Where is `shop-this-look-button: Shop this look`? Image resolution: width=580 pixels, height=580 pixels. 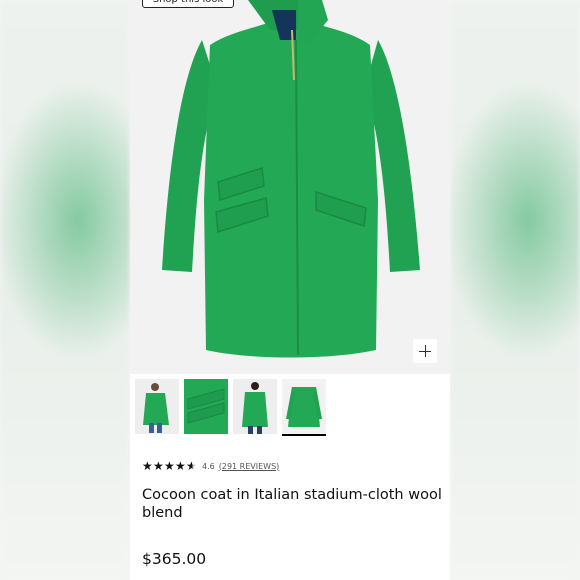 shop-this-look-button: Shop this look is located at coordinates (188, 4).